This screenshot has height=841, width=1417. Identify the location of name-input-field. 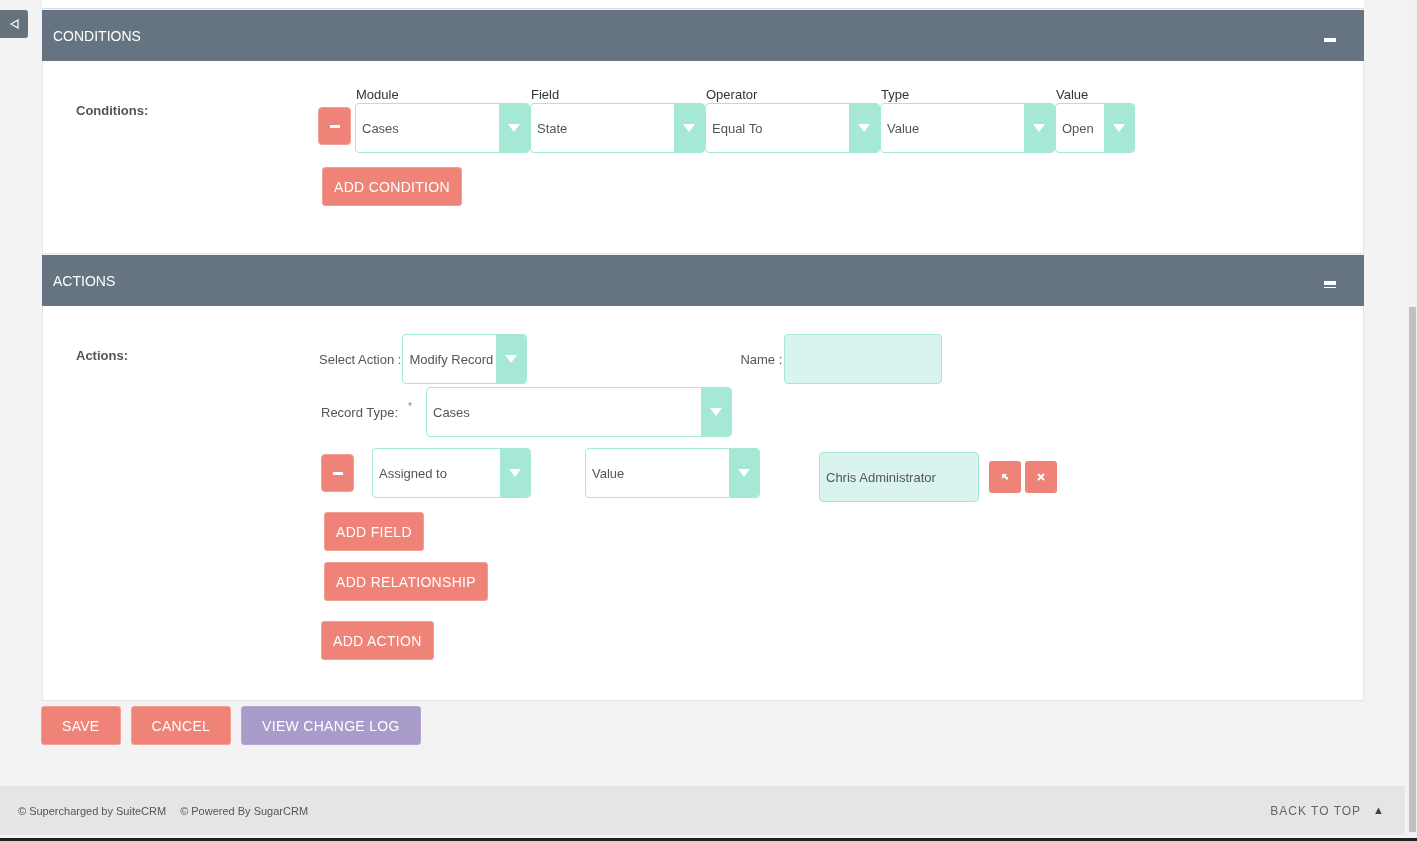
(863, 359).